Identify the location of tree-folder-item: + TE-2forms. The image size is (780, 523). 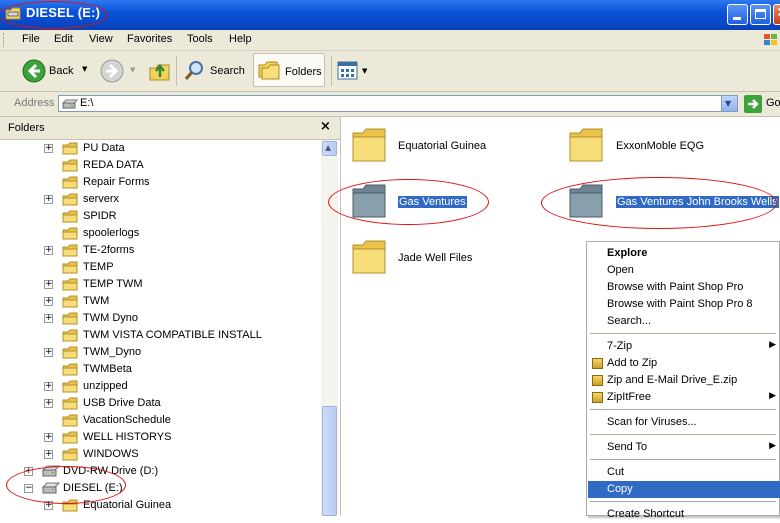
(160, 250).